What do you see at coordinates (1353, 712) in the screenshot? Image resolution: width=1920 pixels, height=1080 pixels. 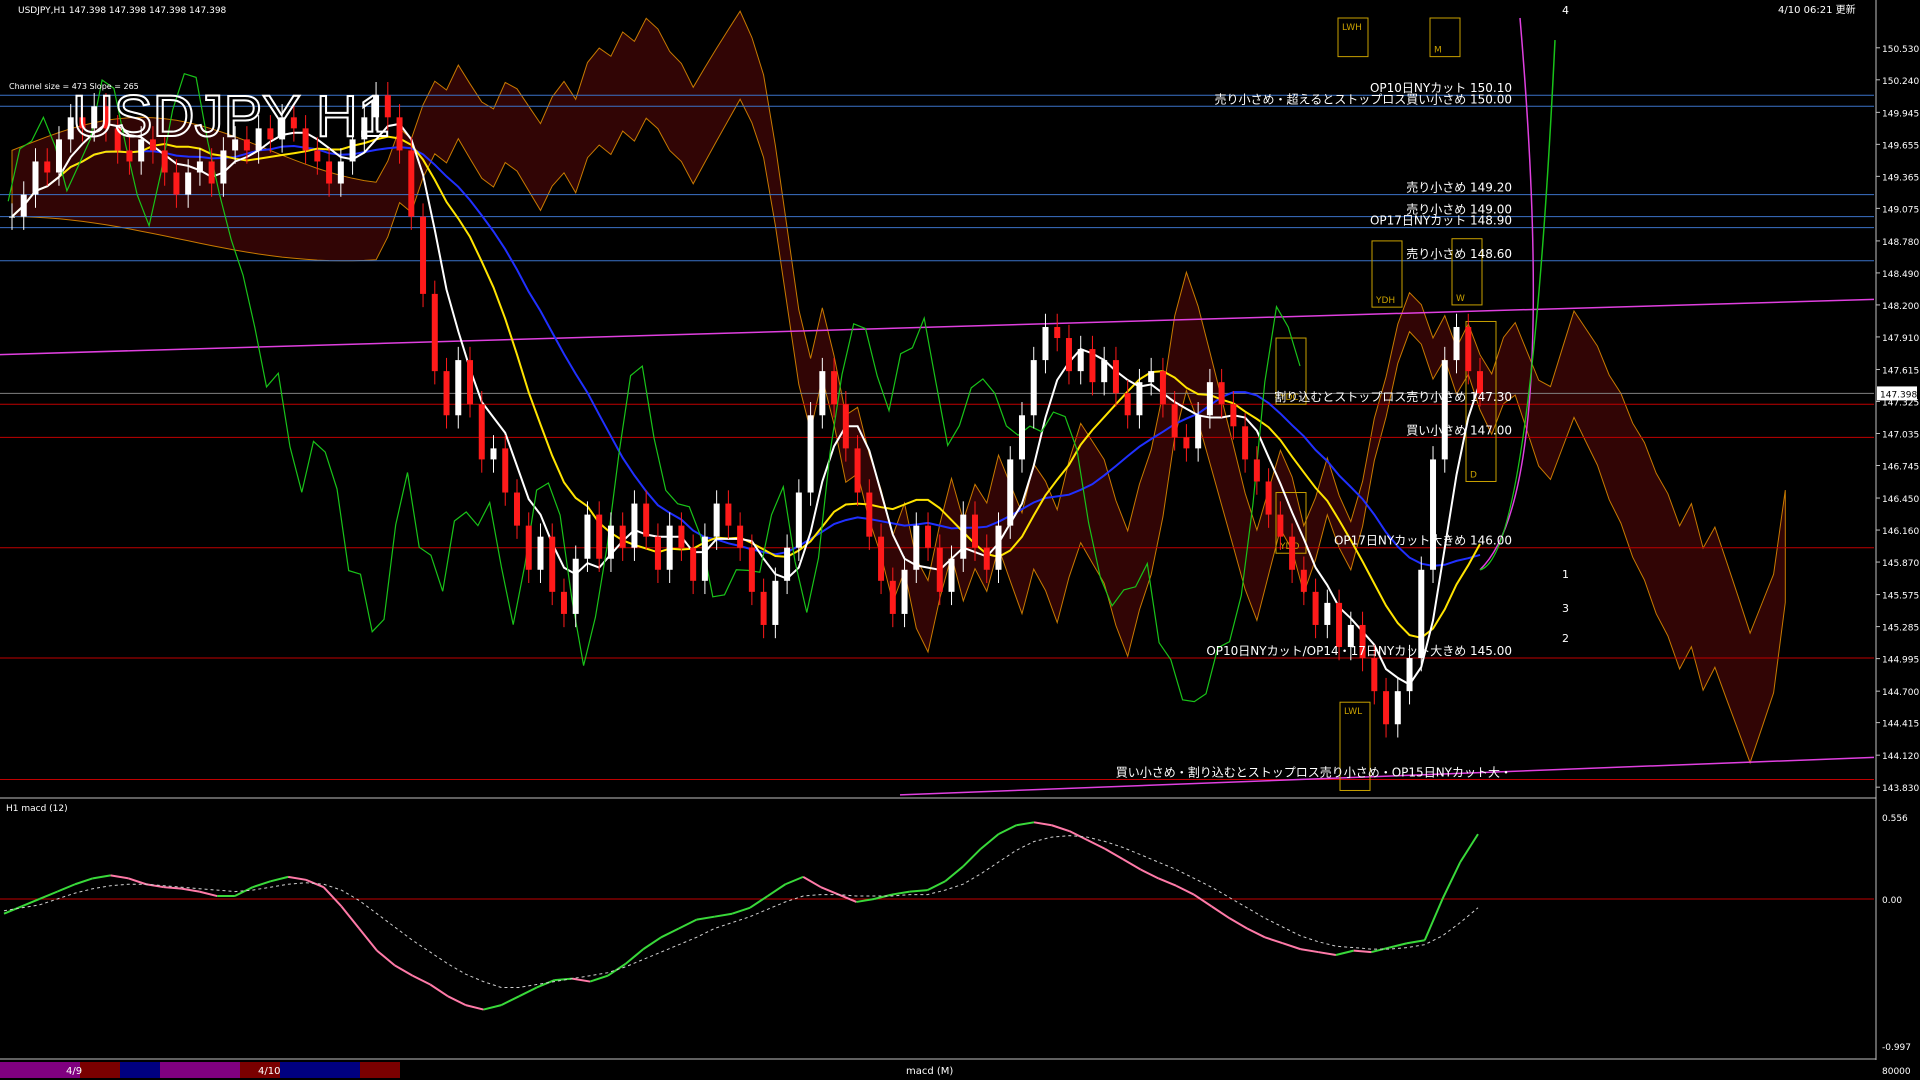 I see `price-box-label: LWL` at bounding box center [1353, 712].